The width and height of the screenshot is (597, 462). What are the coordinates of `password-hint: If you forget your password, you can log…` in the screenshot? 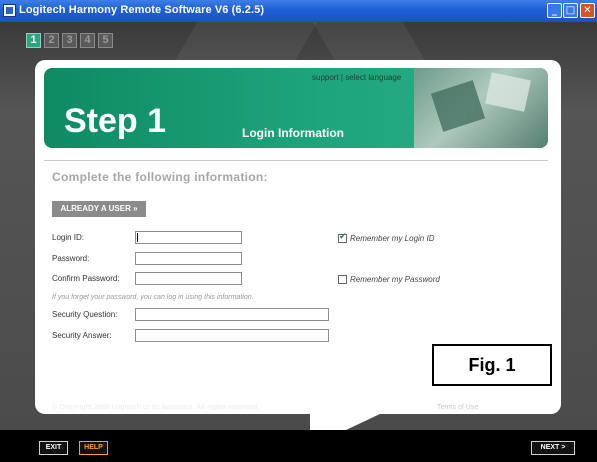 It's located at (153, 297).